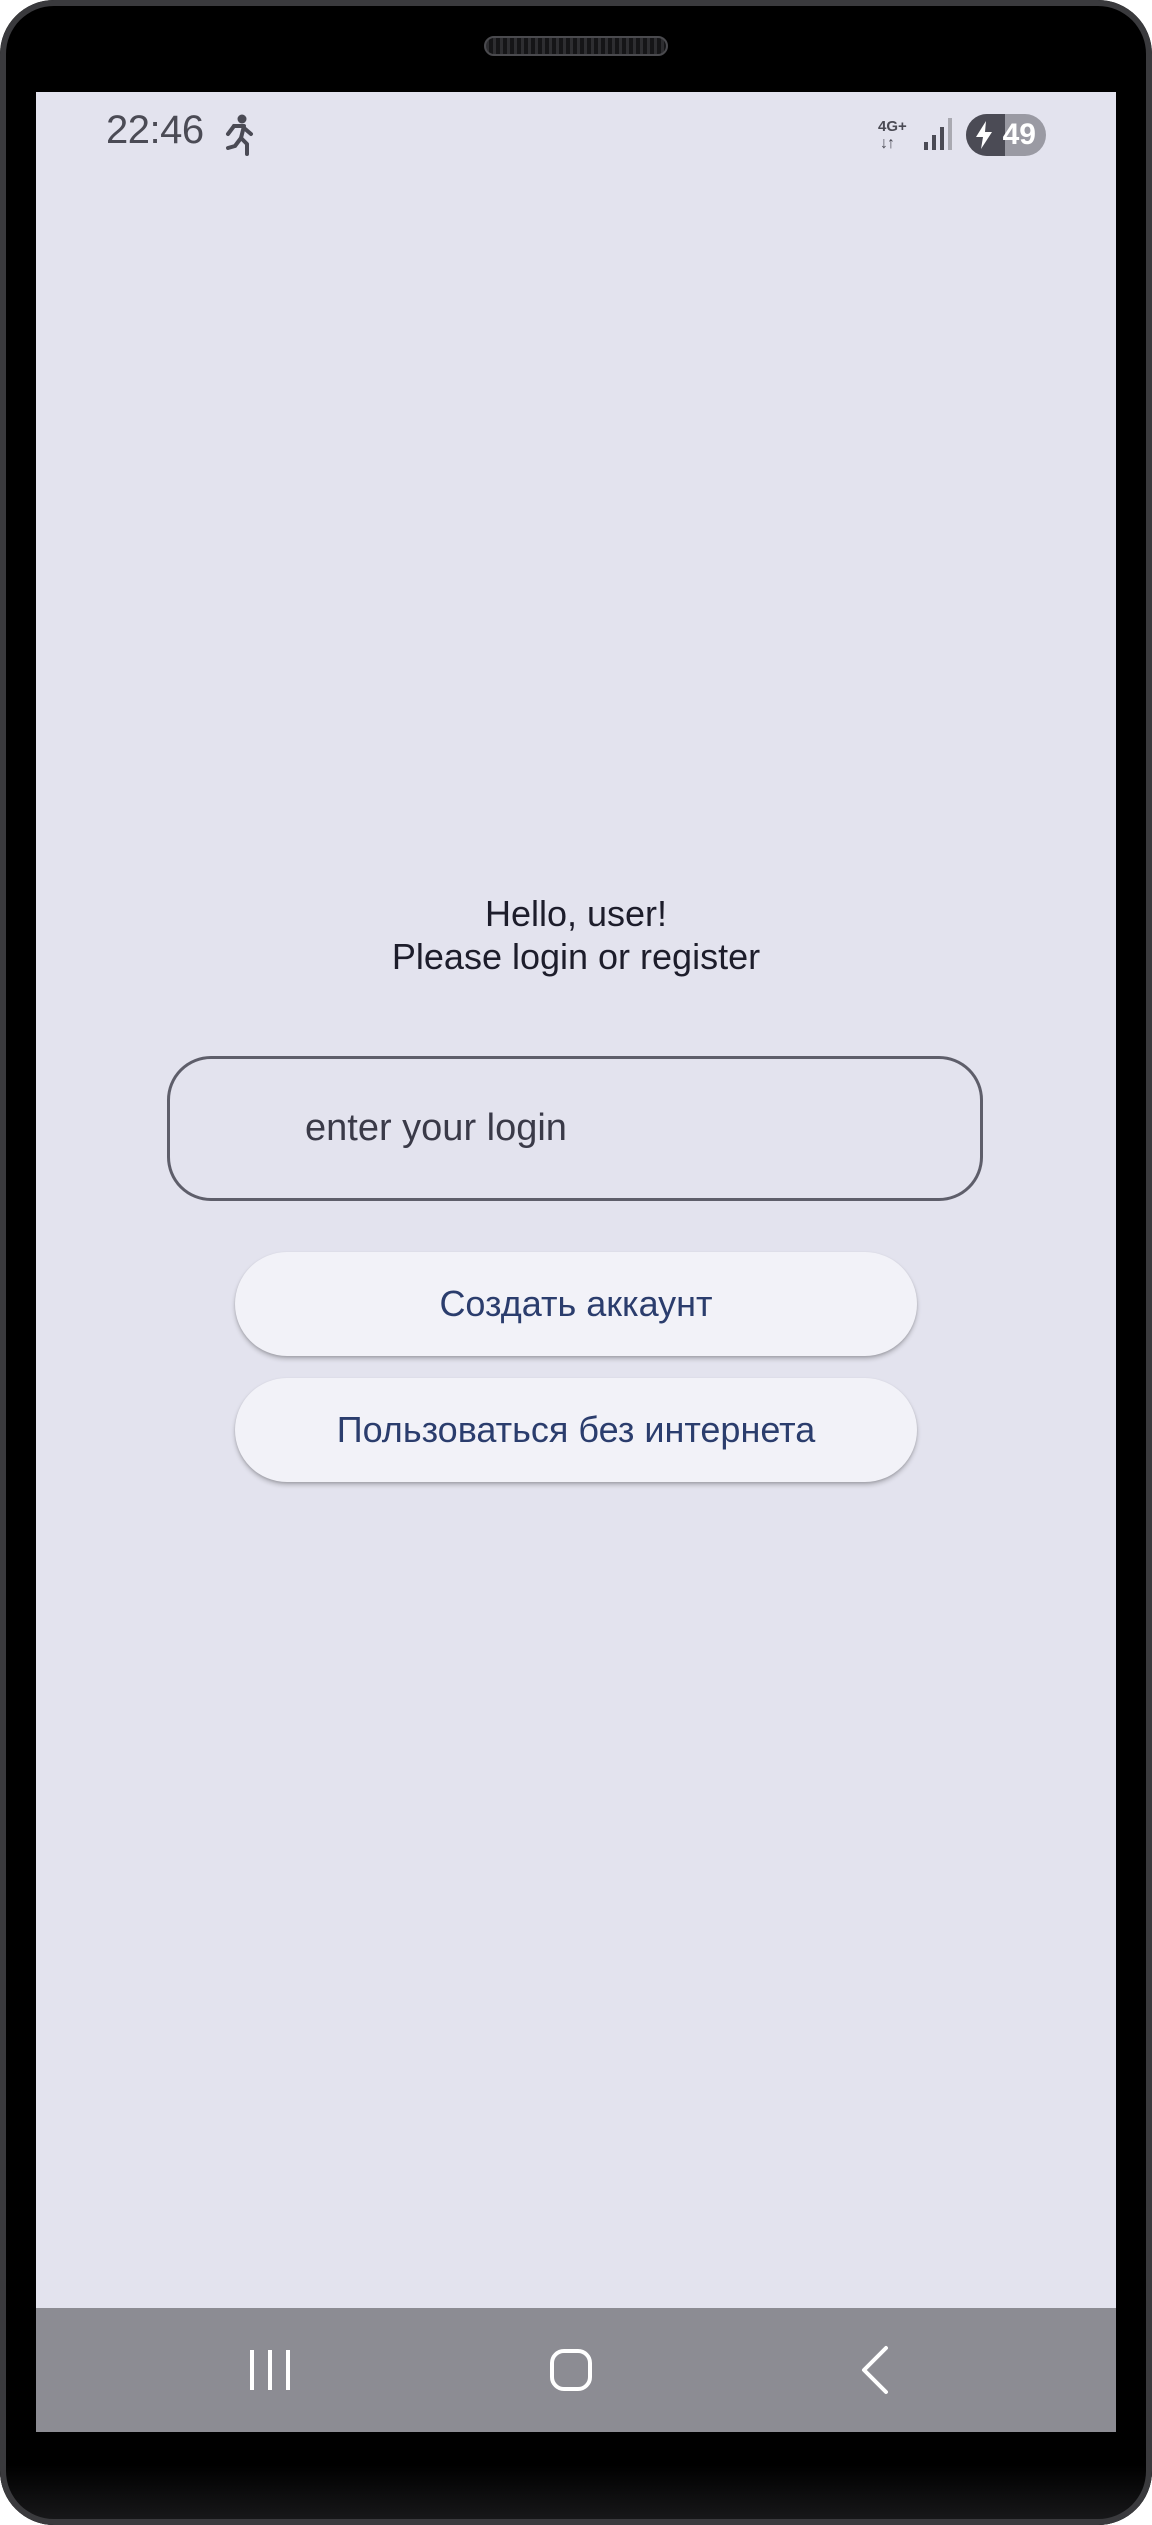  I want to click on battery-indicator: 49, so click(1006, 135).